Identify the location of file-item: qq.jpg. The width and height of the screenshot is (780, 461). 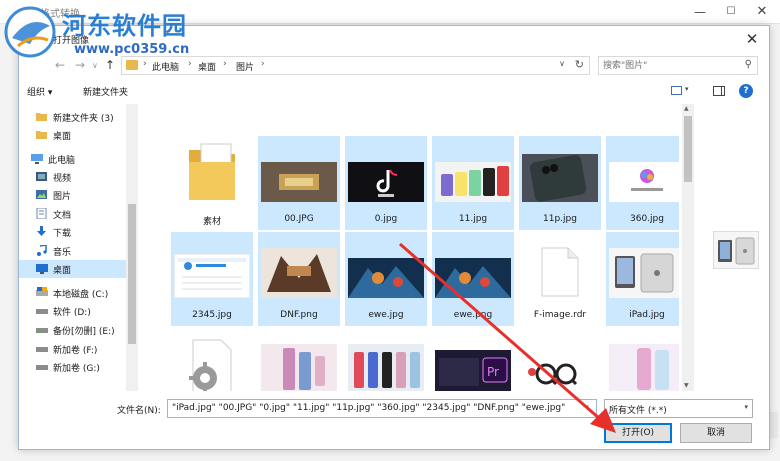
(560, 359).